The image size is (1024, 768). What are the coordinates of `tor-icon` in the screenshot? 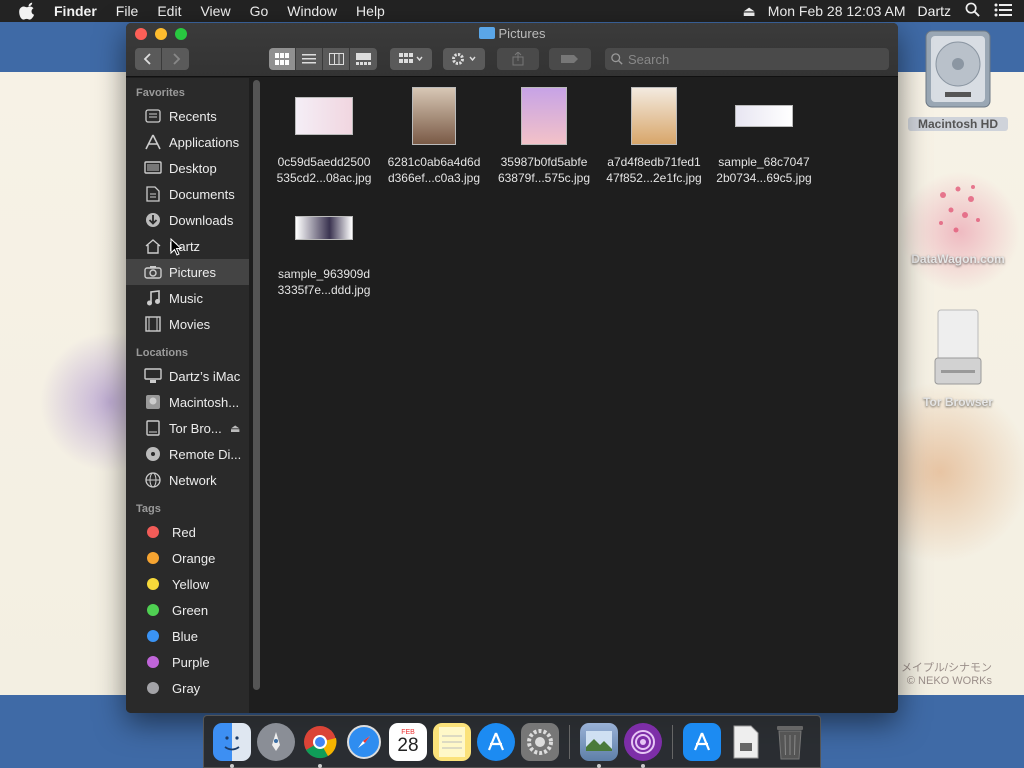 It's located at (643, 745).